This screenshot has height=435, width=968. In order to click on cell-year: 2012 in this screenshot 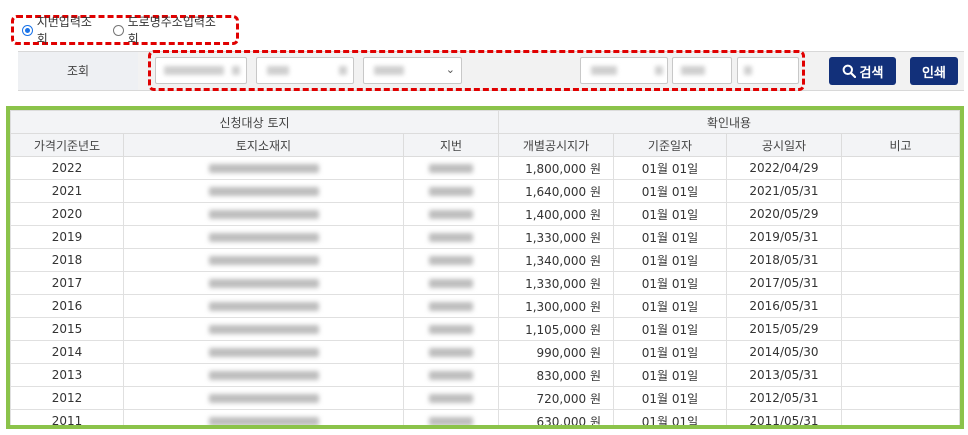, I will do `click(67, 398)`.